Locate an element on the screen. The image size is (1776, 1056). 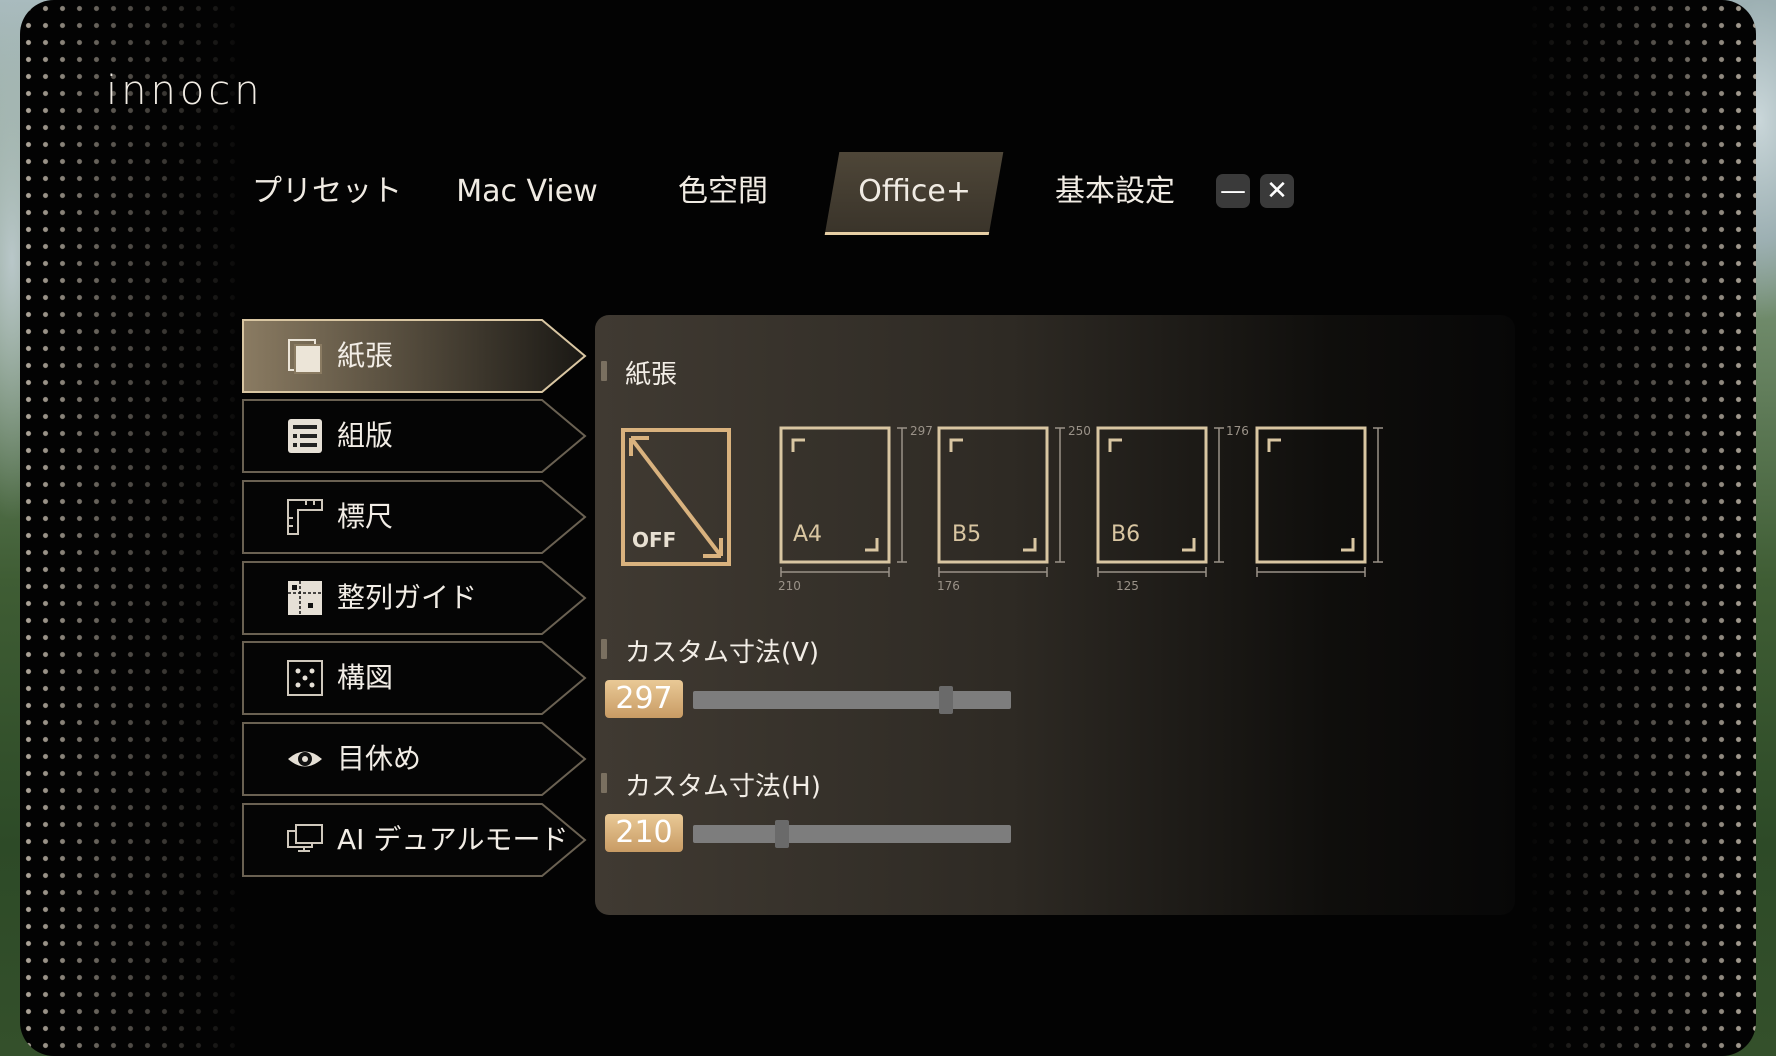
paper-b5-option is located at coordinates (1005, 504).